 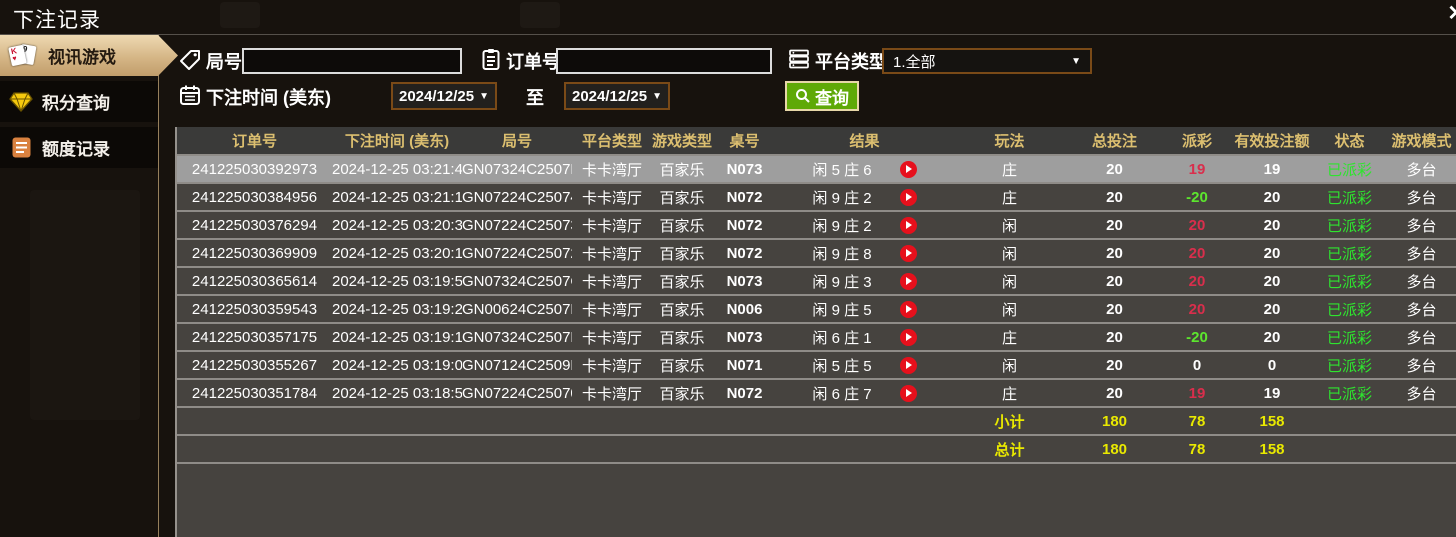 What do you see at coordinates (1272, 449) in the screenshot?
I see `grand-total-valid-bet: 158` at bounding box center [1272, 449].